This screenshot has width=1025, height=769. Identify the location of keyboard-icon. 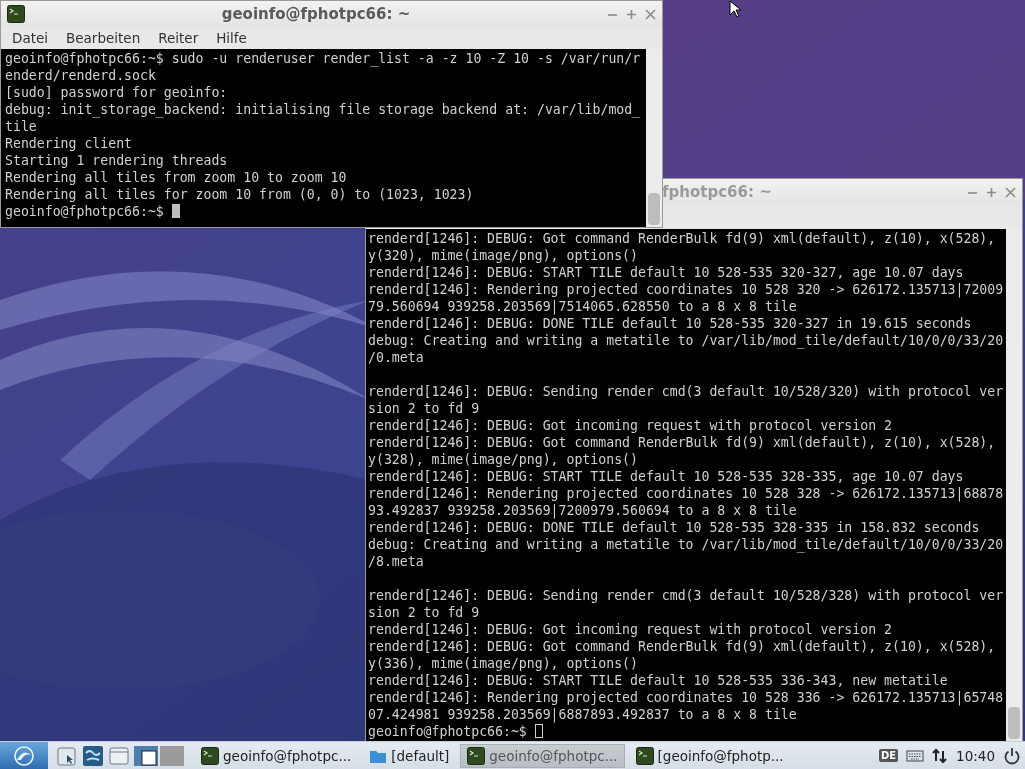
(915, 755).